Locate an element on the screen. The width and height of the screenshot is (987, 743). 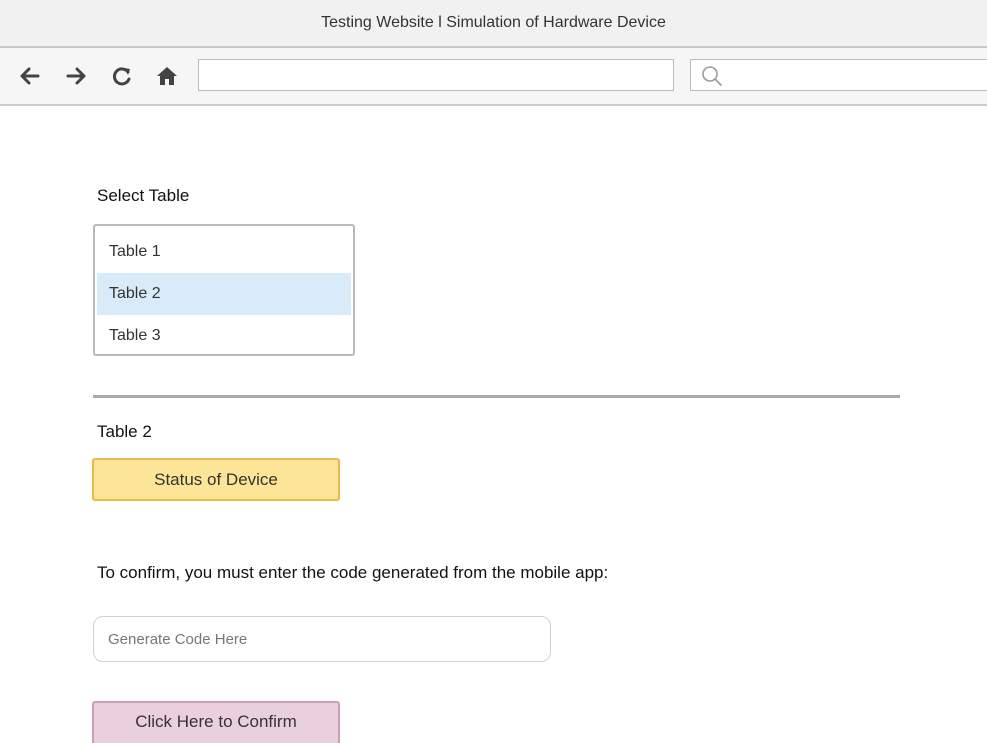
home-button is located at coordinates (167, 76).